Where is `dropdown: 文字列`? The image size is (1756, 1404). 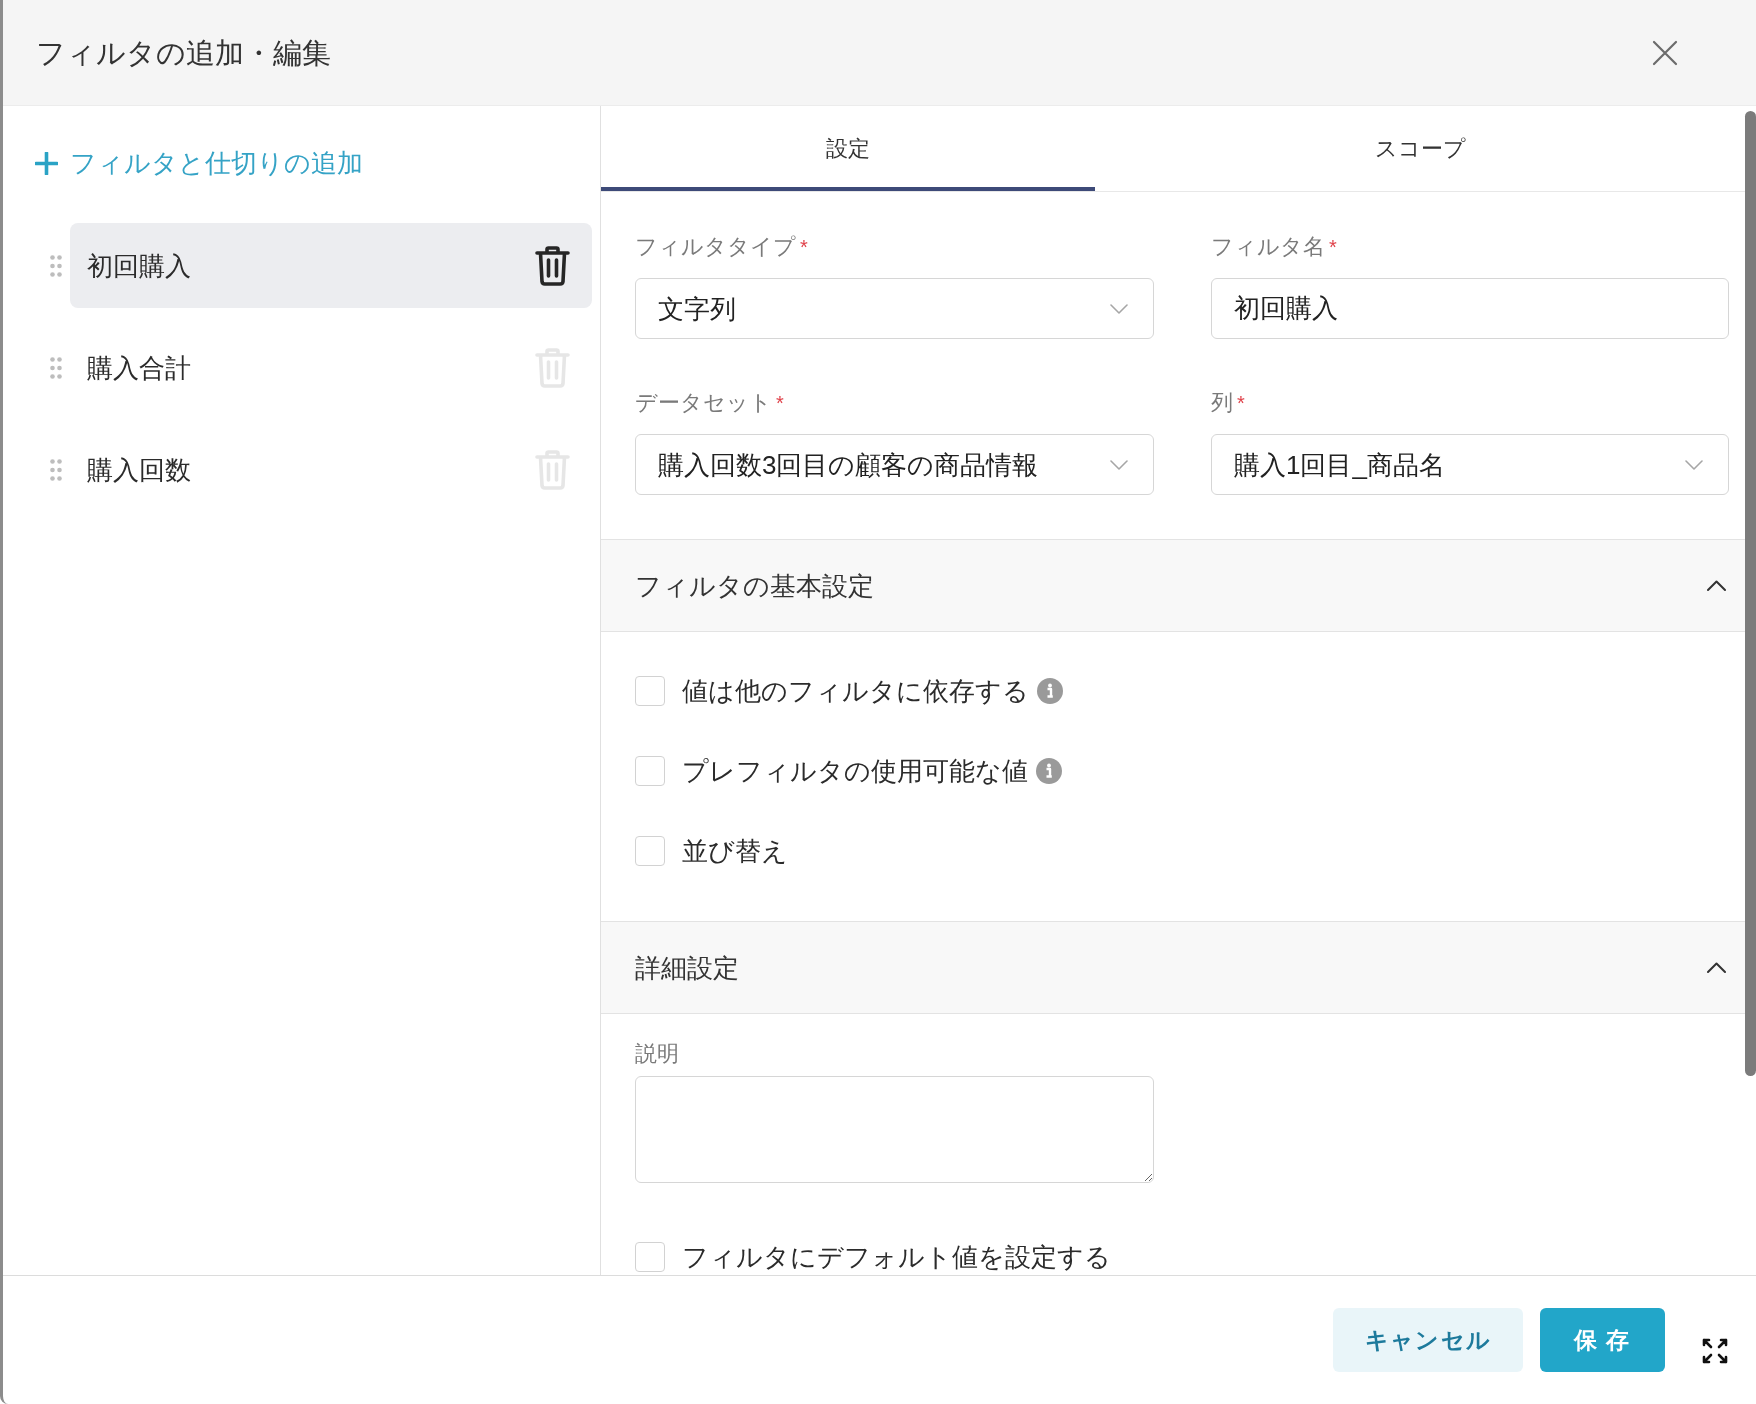 dropdown: 文字列 is located at coordinates (894, 308).